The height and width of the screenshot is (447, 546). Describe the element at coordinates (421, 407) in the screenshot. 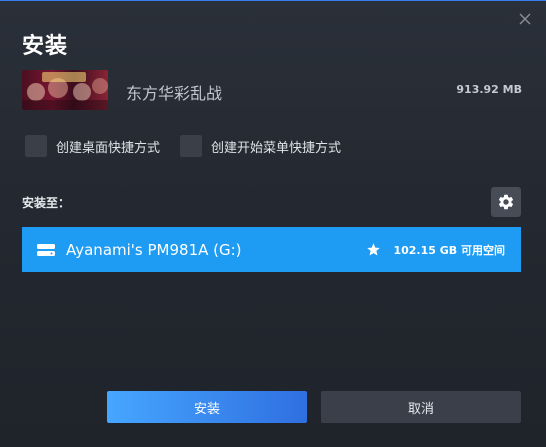

I see `cancel-button: 取消` at that location.